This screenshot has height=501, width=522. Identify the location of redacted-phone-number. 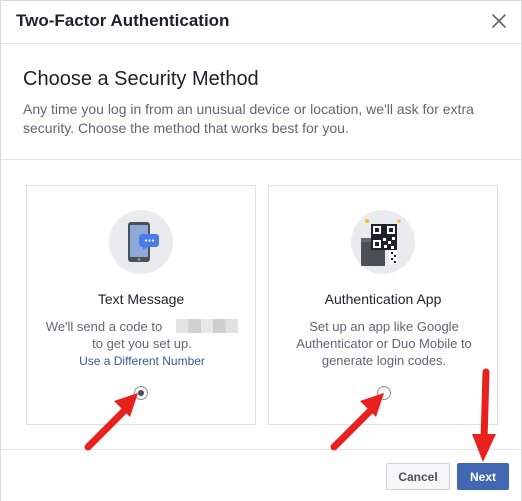
(207, 326).